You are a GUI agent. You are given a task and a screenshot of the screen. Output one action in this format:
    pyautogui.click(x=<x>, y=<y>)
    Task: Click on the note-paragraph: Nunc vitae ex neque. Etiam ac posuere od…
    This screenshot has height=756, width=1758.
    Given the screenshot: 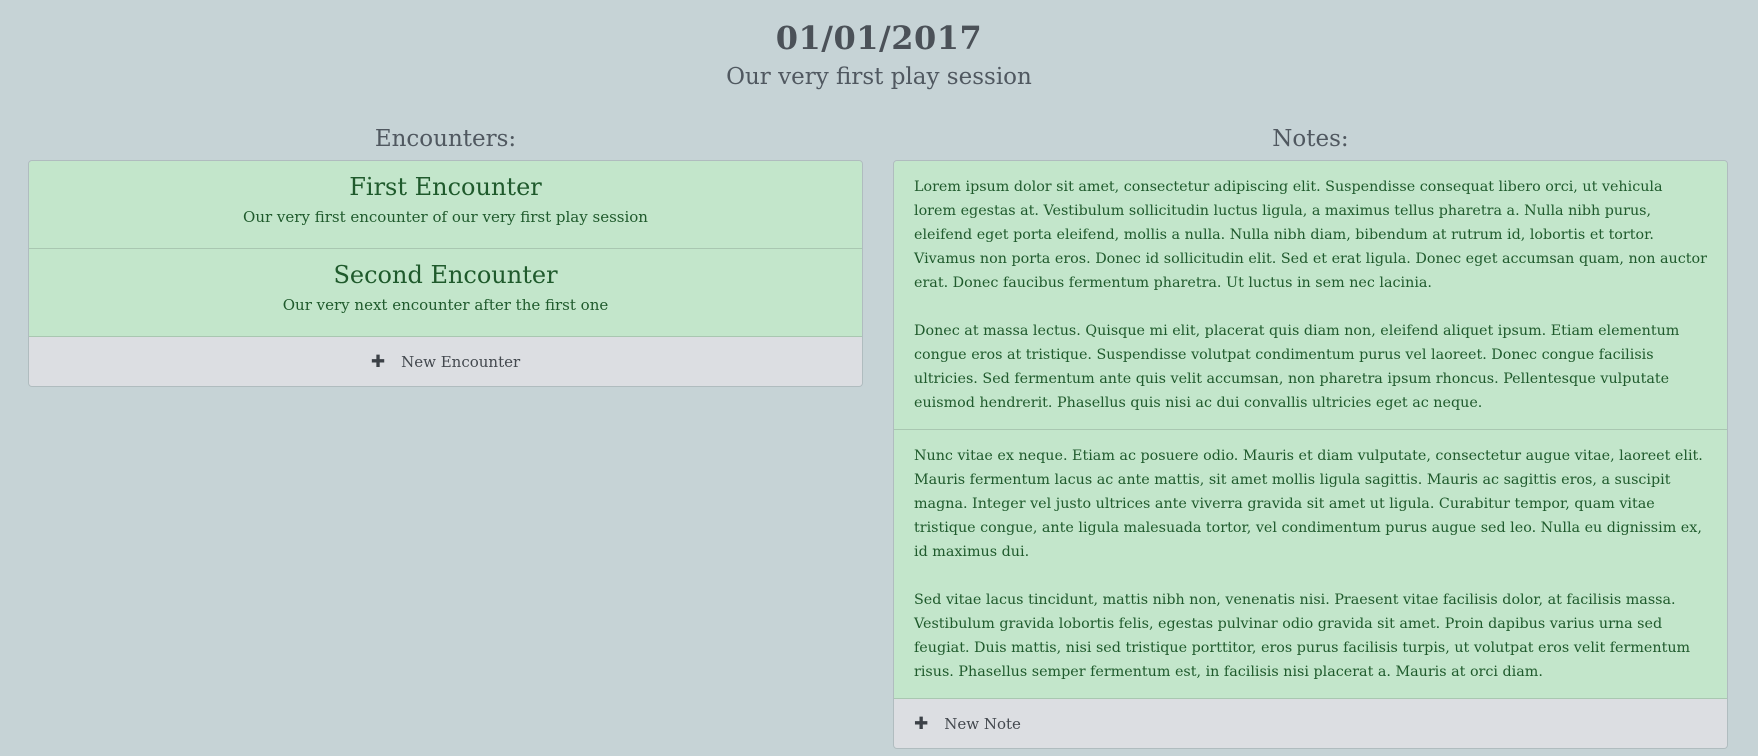 What is the action you would take?
    pyautogui.click(x=1308, y=504)
    